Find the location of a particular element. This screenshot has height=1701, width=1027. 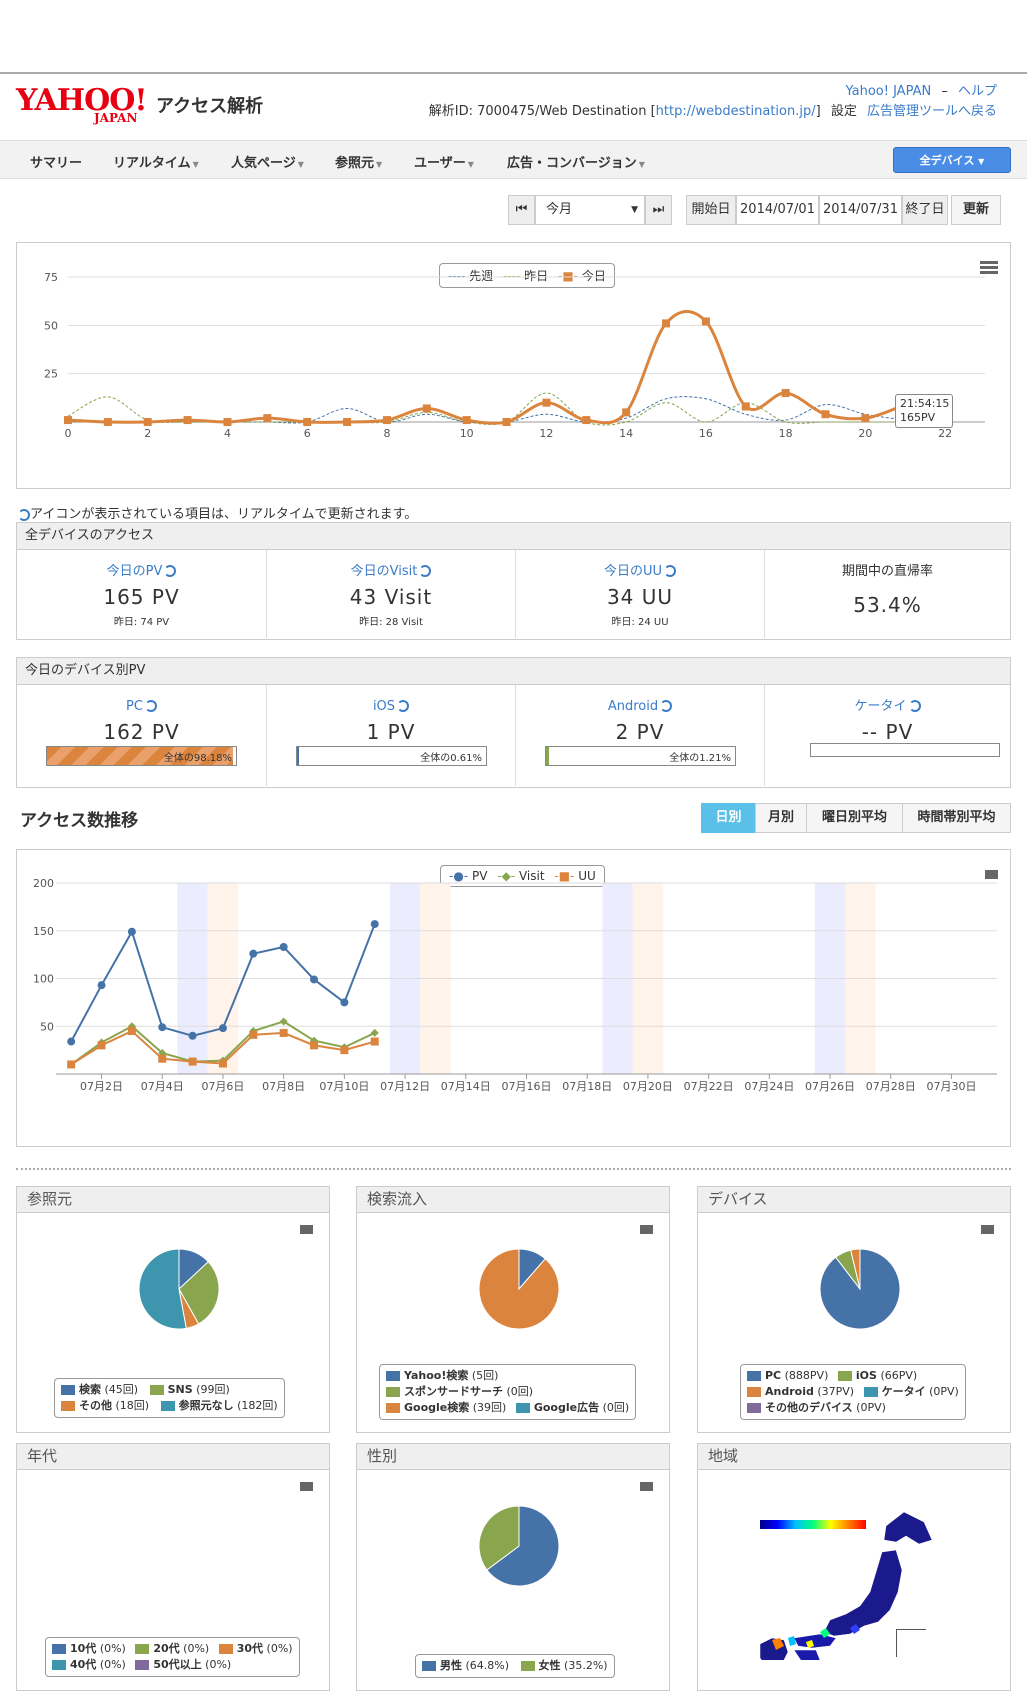

period-select: 今月 ▼ is located at coordinates (590, 210).